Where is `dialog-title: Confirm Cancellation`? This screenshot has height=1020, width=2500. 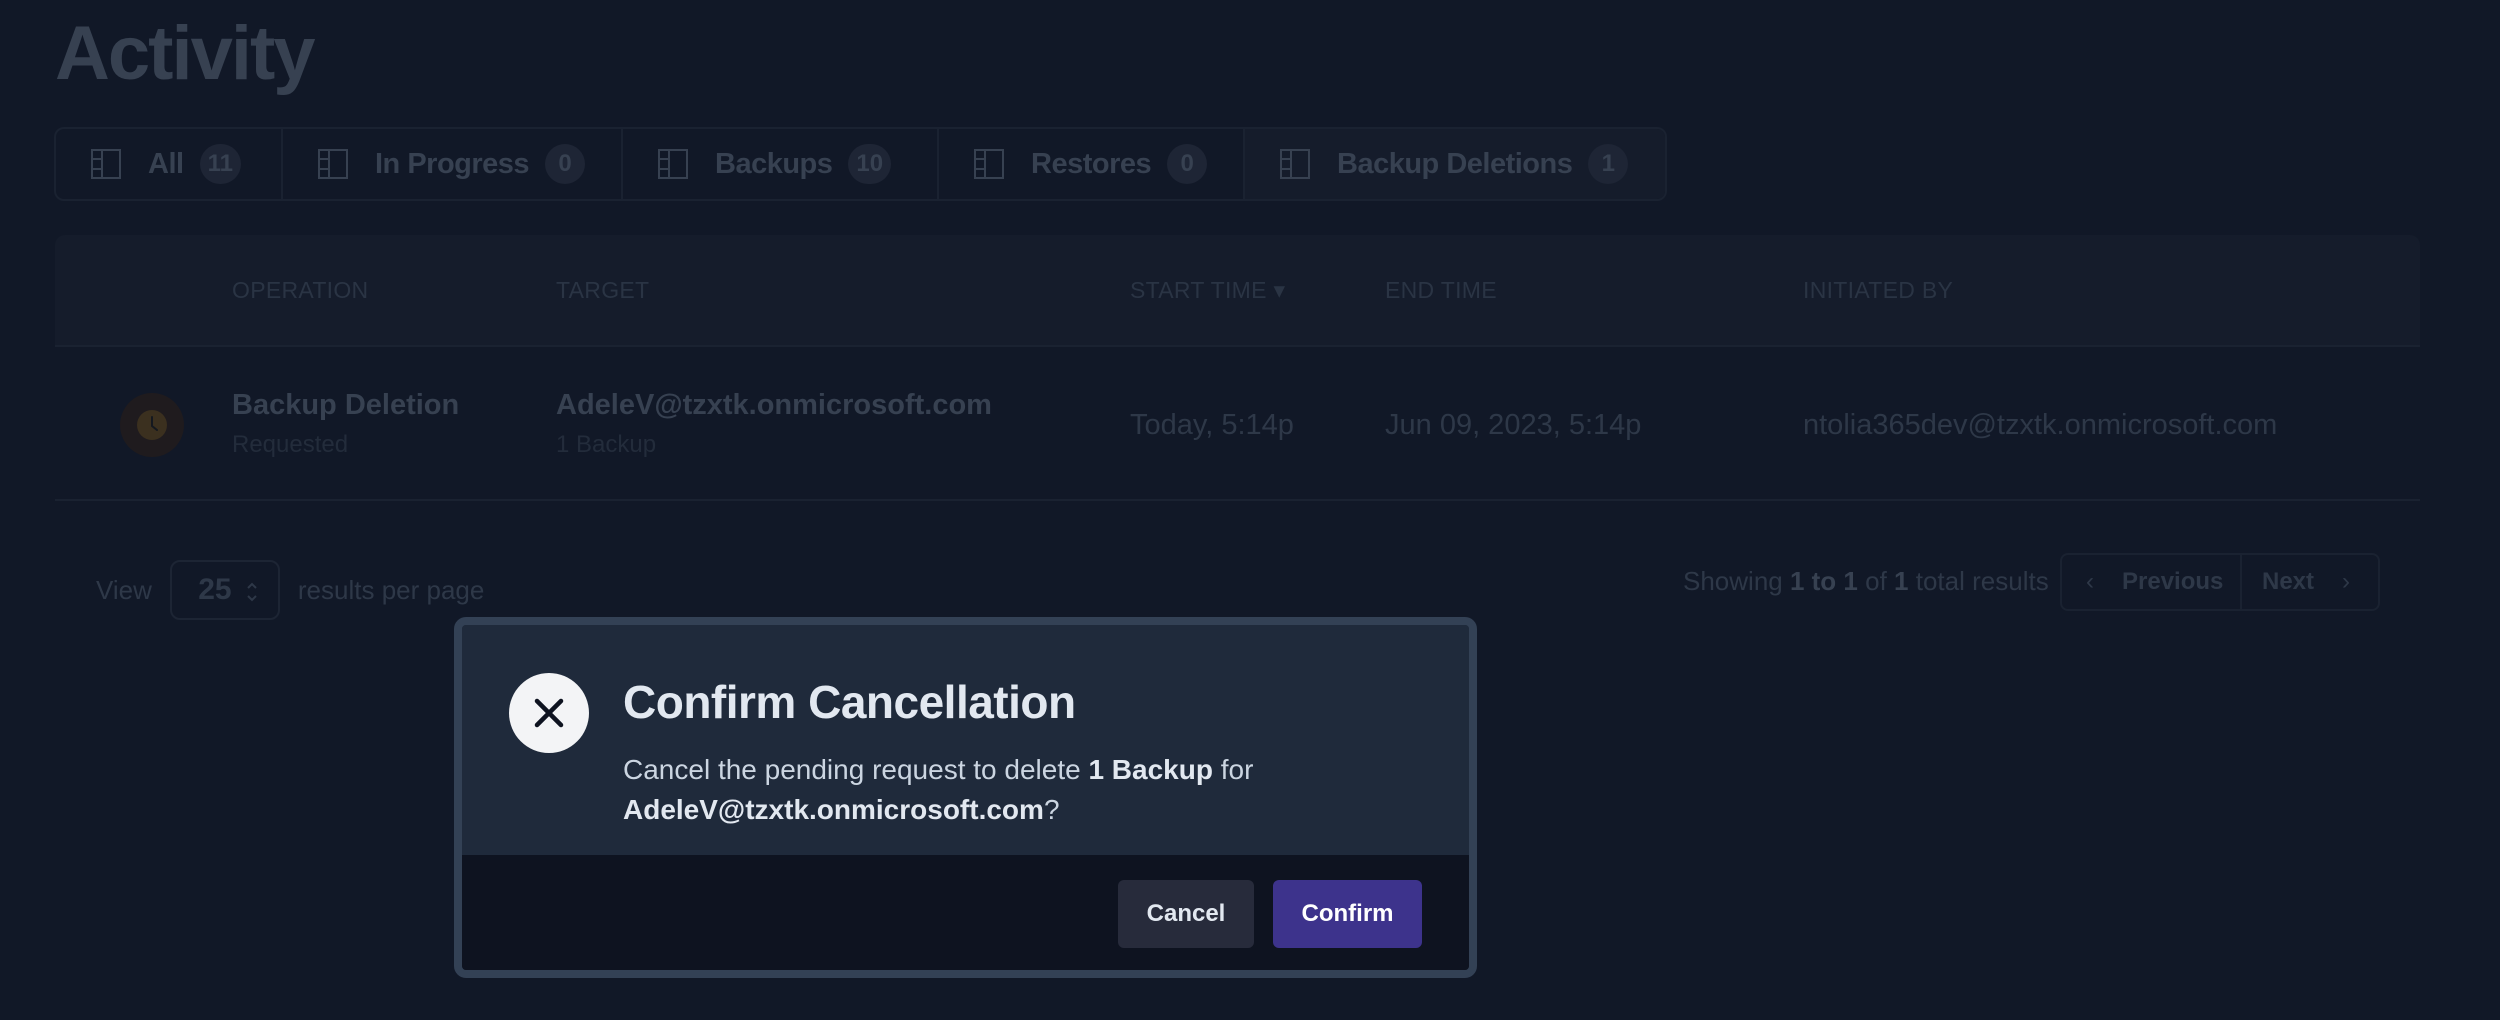
dialog-title: Confirm Cancellation is located at coordinates (849, 702).